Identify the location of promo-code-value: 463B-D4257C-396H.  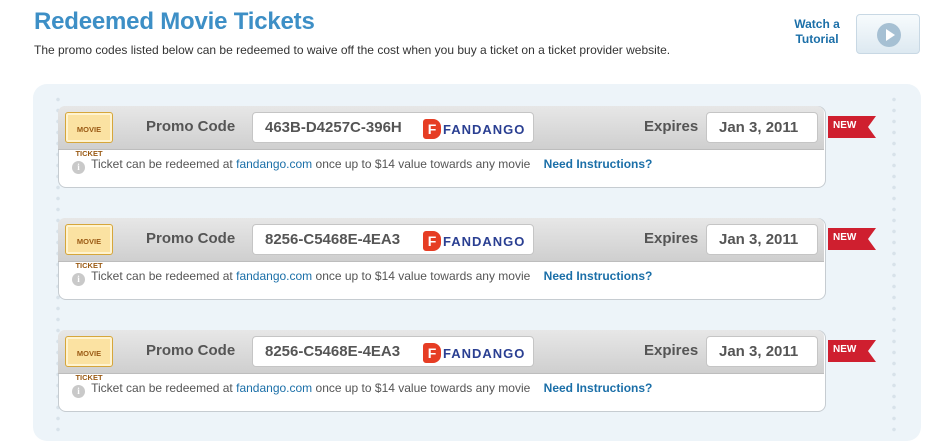
(333, 127).